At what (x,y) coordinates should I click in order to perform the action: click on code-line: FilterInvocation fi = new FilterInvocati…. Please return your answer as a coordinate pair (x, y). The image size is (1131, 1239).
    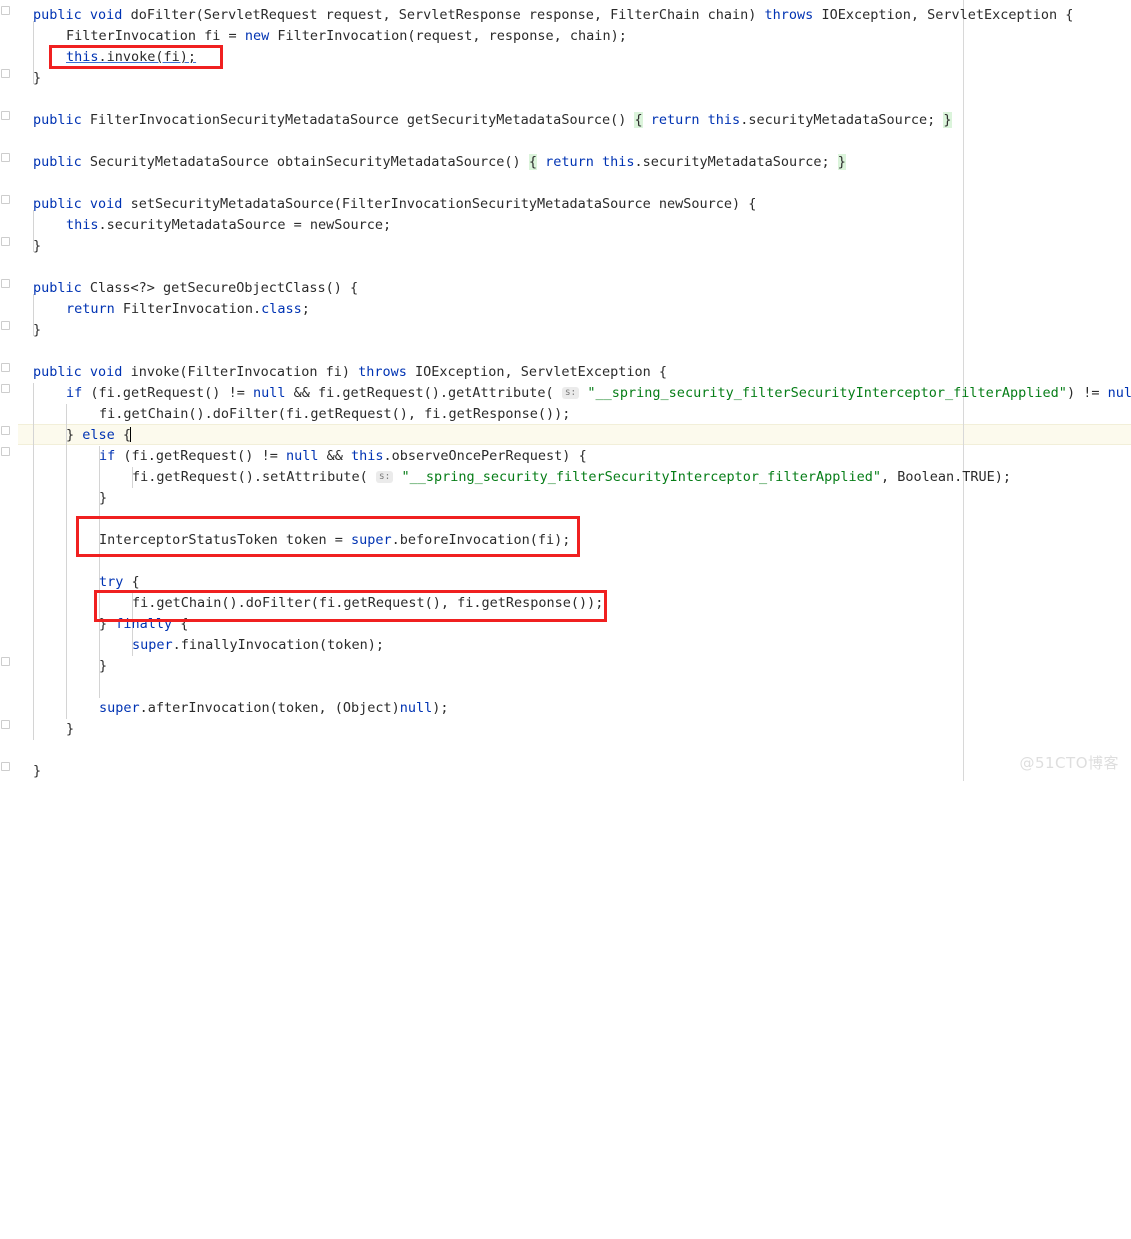
    Looking at the image, I should click on (346, 36).